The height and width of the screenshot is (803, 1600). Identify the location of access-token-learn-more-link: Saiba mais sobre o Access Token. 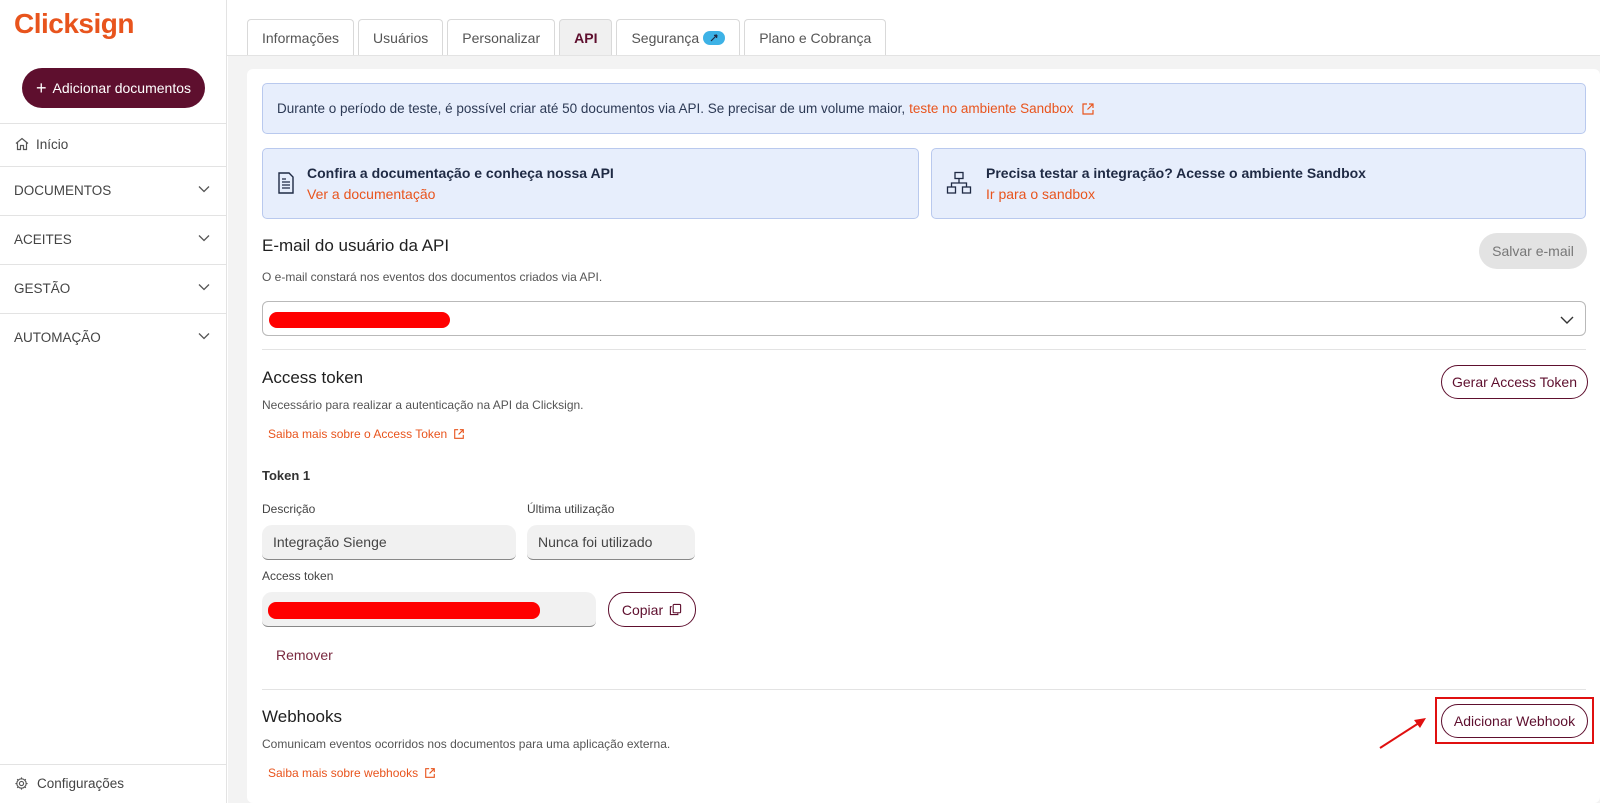
(366, 434).